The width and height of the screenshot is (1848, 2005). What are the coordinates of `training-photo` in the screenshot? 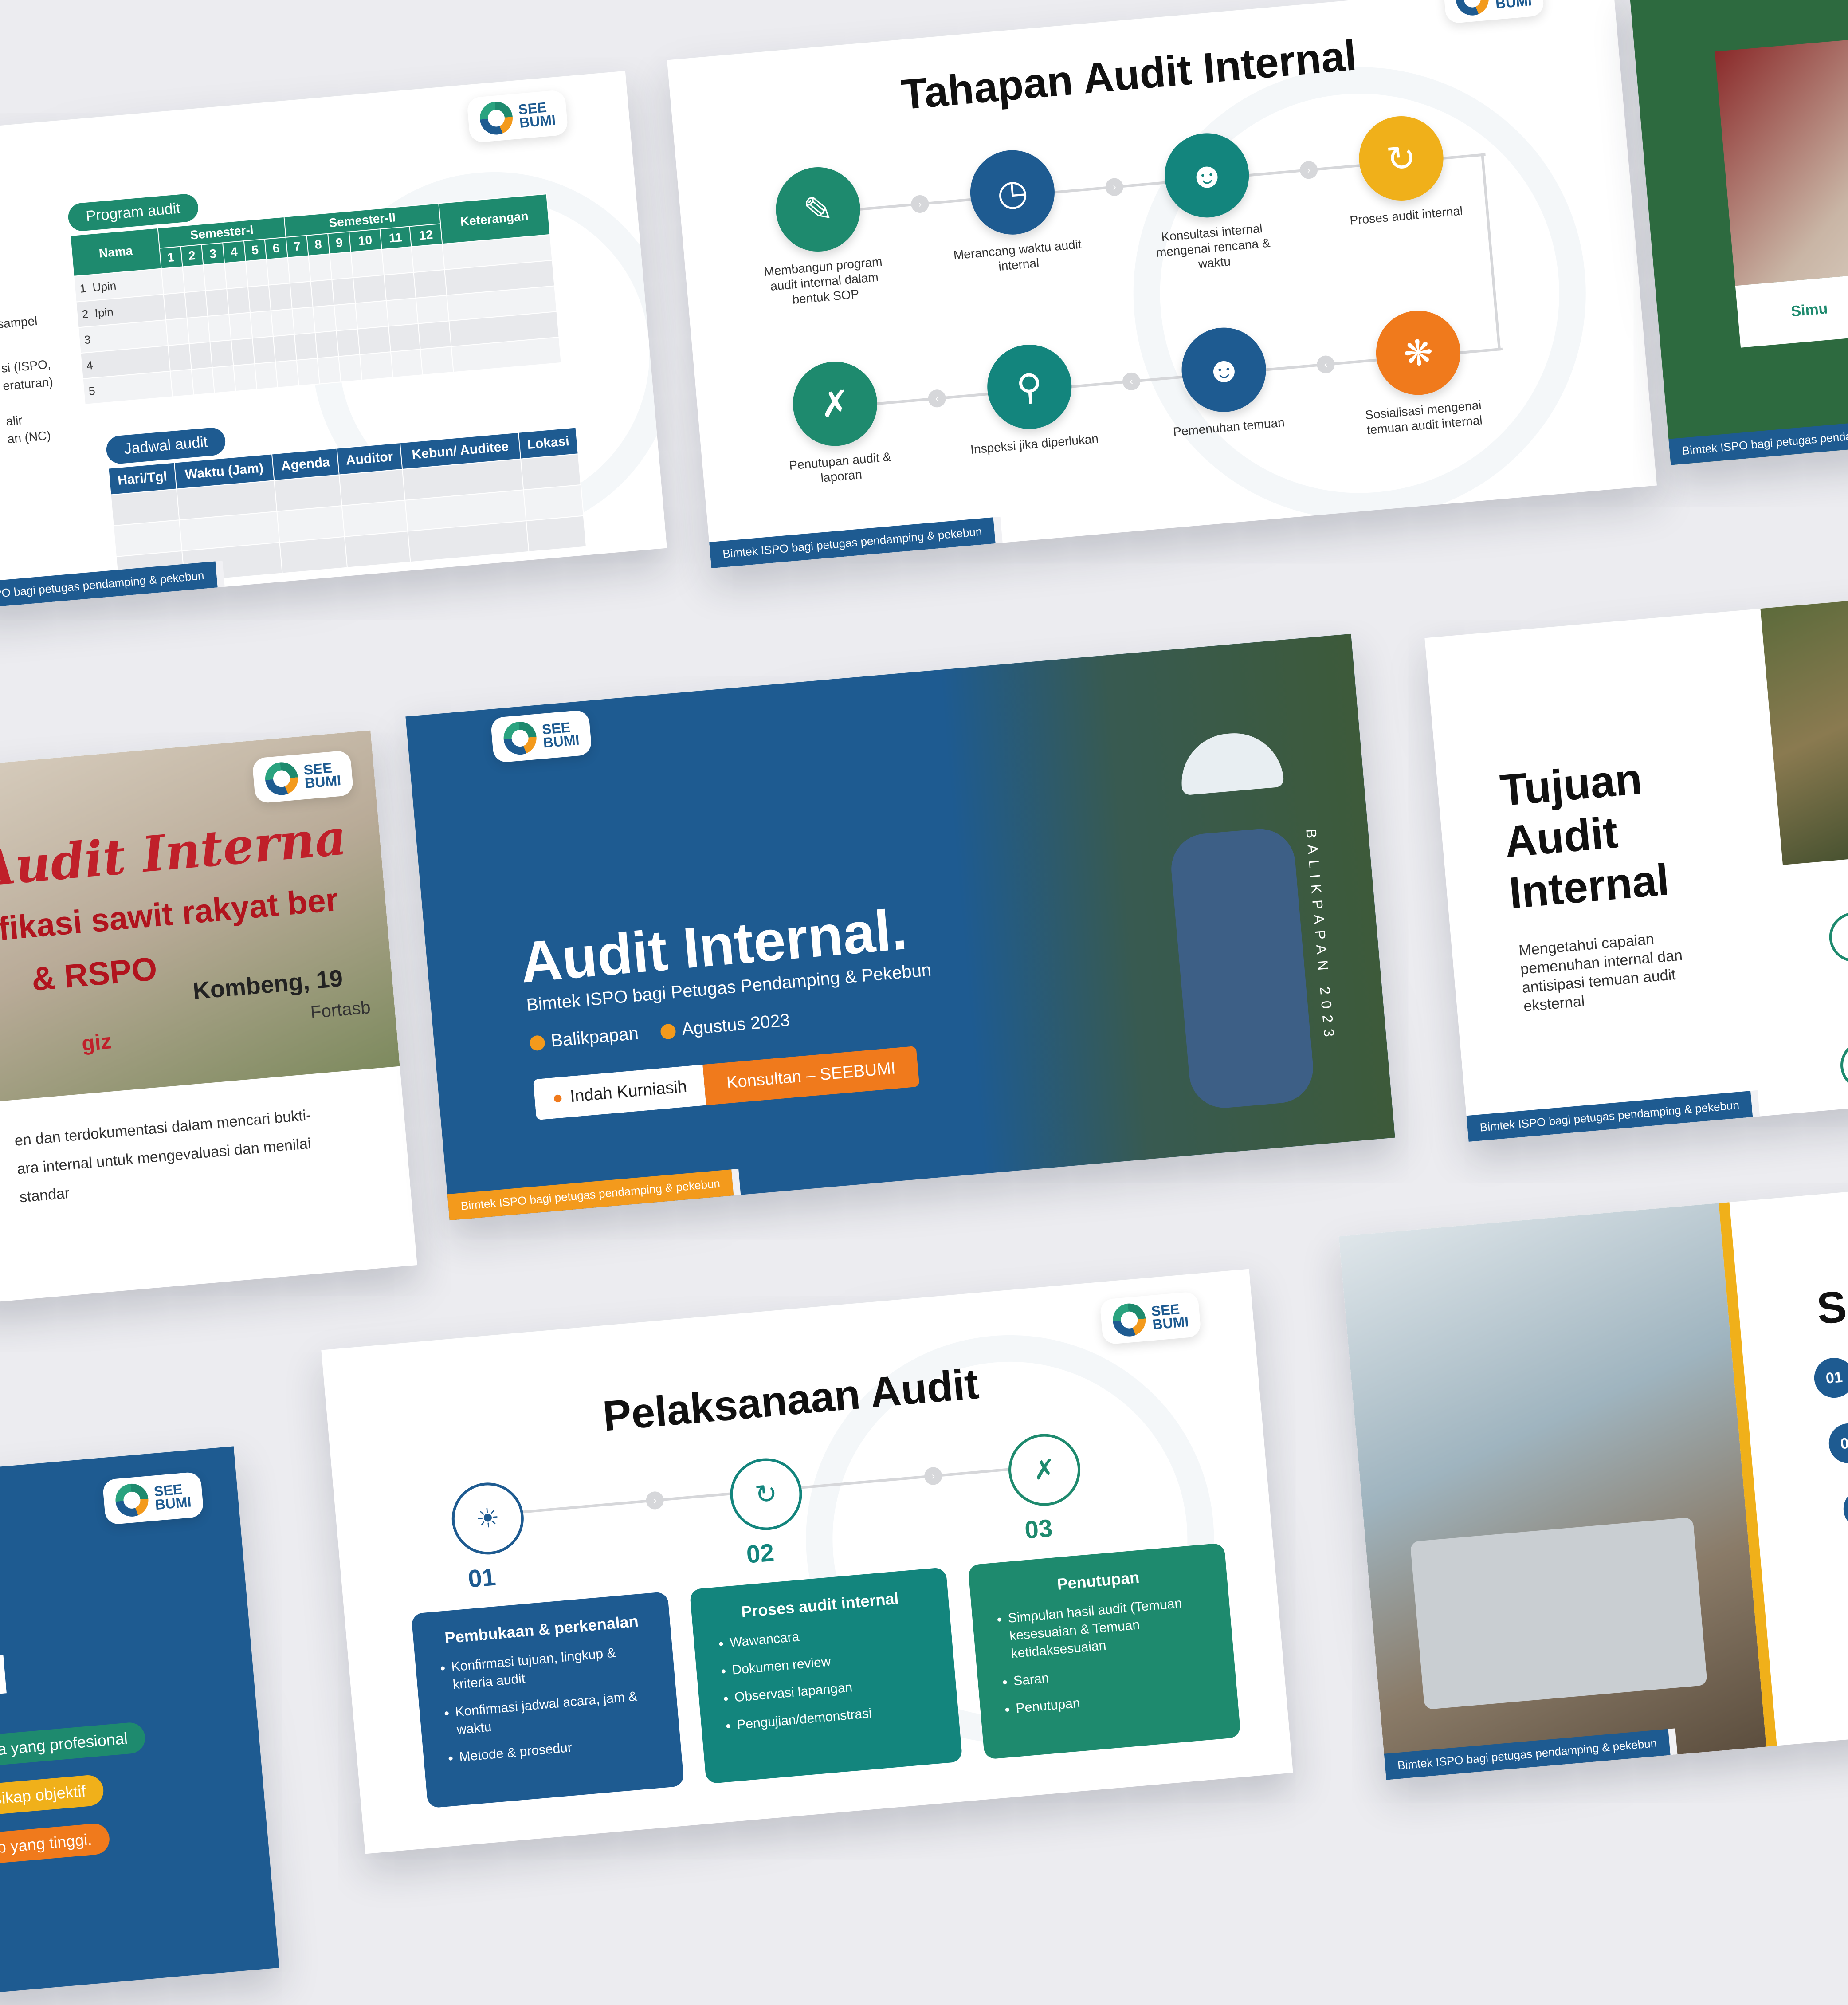 It's located at (1781, 158).